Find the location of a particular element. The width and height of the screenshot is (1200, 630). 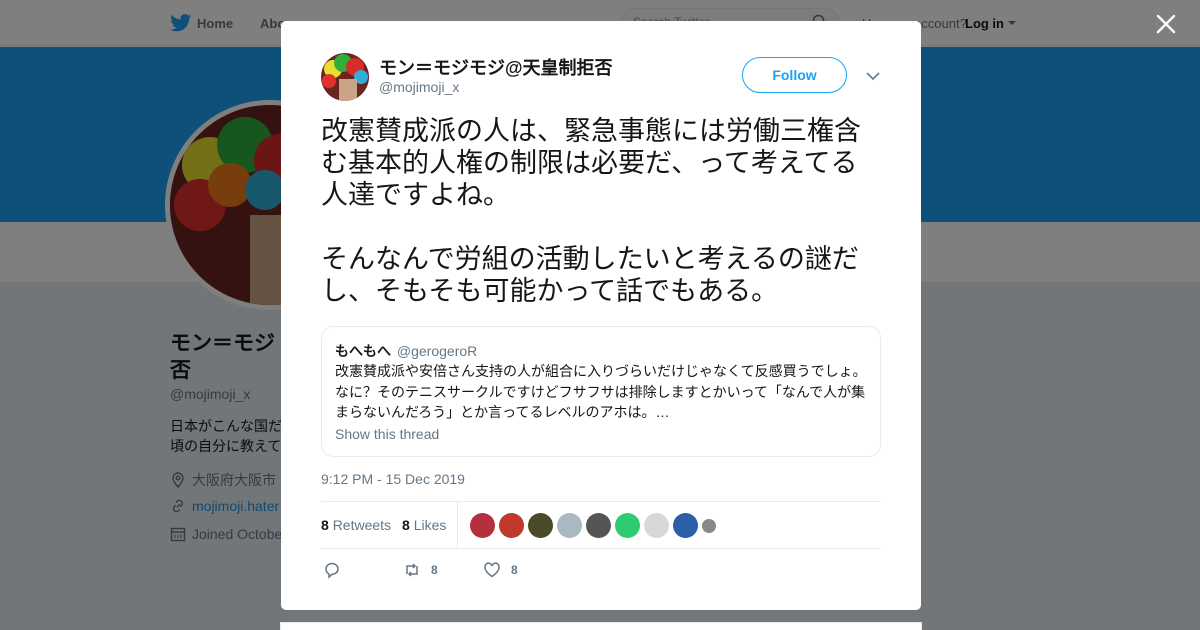

stats-divider is located at coordinates (457, 525).